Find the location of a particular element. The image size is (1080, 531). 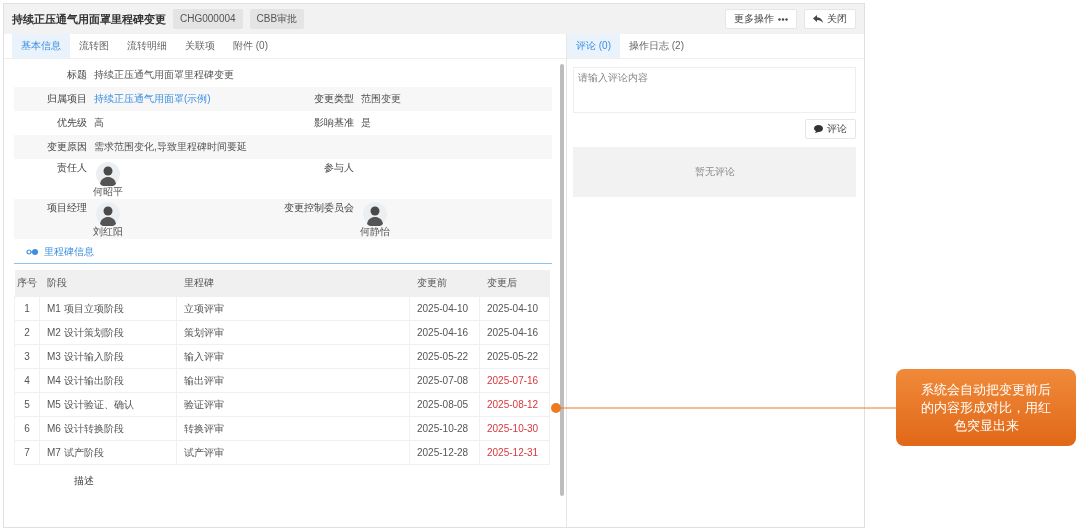

milestone-icon is located at coordinates (32, 252).